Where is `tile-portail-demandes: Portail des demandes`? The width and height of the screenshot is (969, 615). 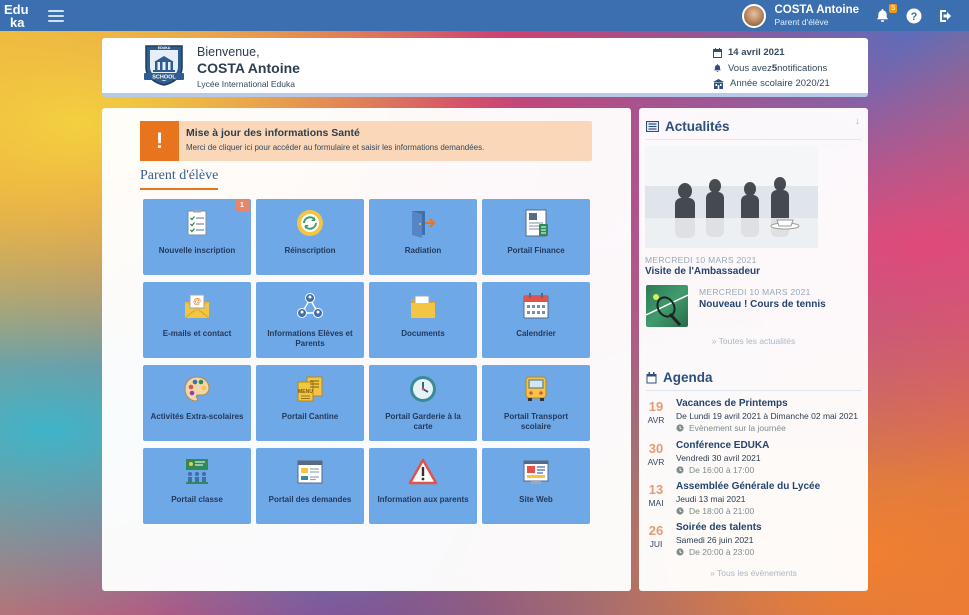 tile-portail-demandes: Portail des demandes is located at coordinates (310, 486).